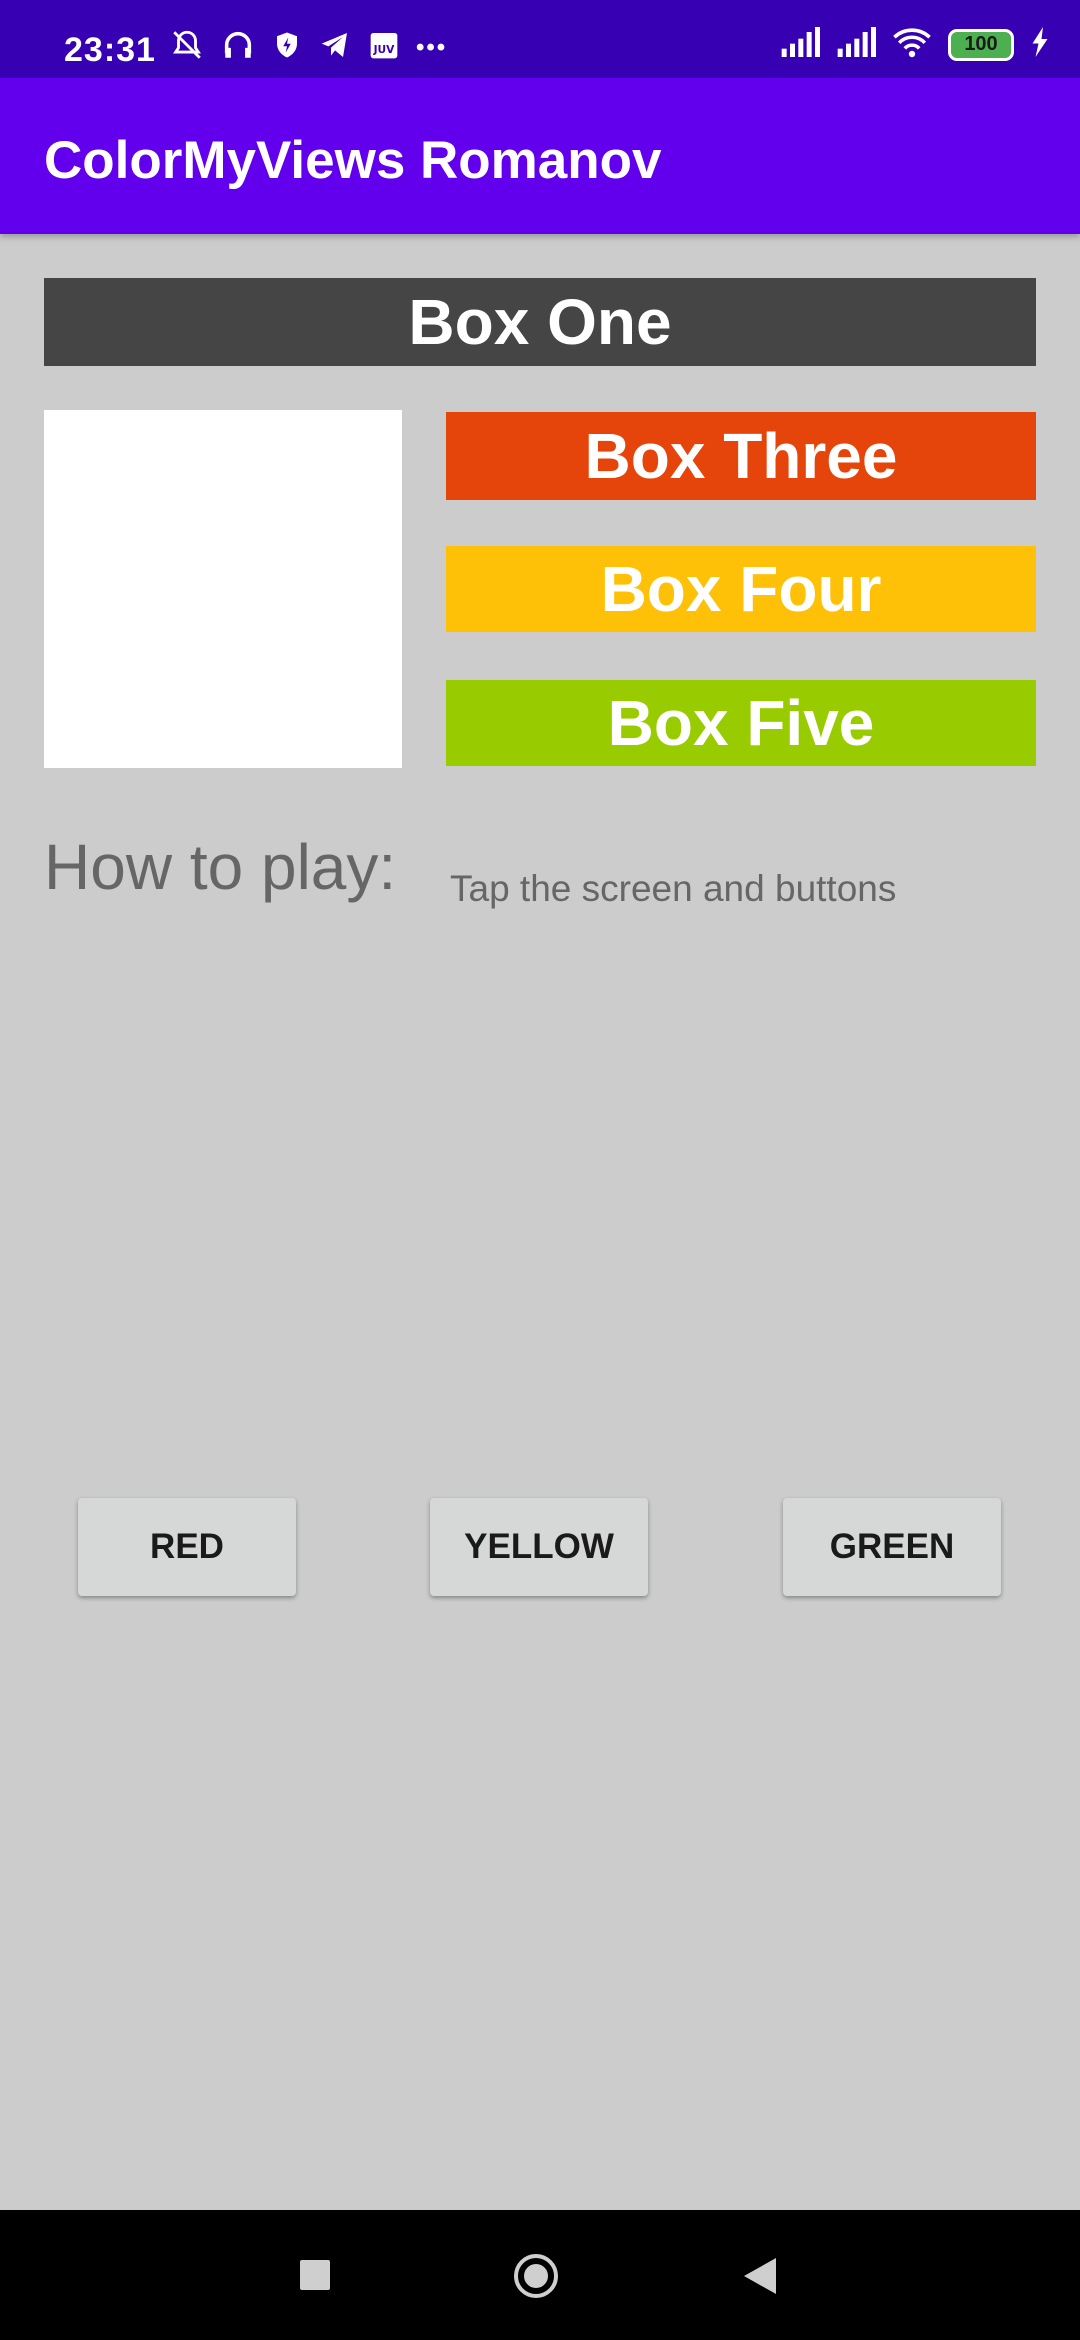 The width and height of the screenshot is (1080, 2340). What do you see at coordinates (673, 888) in the screenshot?
I see `how-to-play-text: Tap the screen and buttons` at bounding box center [673, 888].